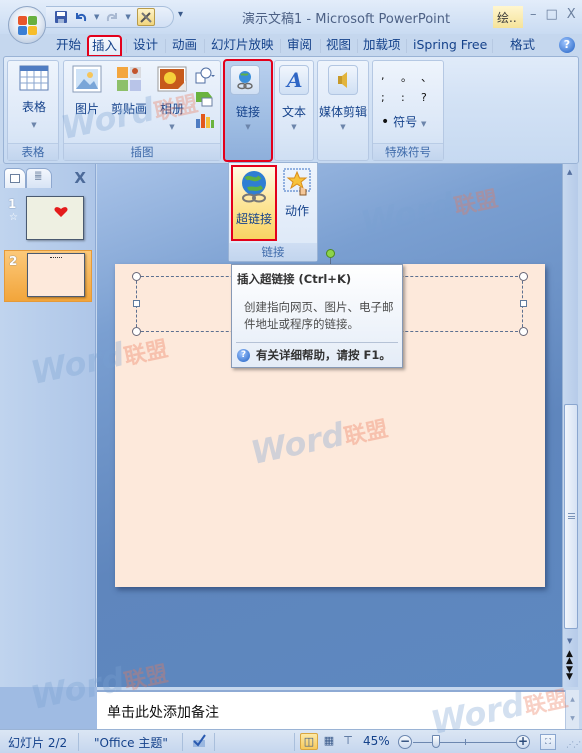  Describe the element at coordinates (533, 14) in the screenshot. I see `minimize-button: –` at that location.